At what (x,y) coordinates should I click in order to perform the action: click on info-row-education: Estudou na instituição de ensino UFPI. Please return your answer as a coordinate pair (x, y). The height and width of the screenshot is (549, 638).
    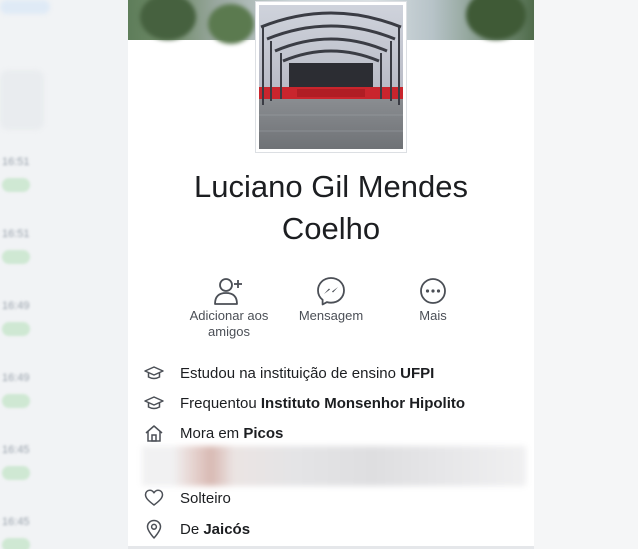
    Looking at the image, I should click on (331, 373).